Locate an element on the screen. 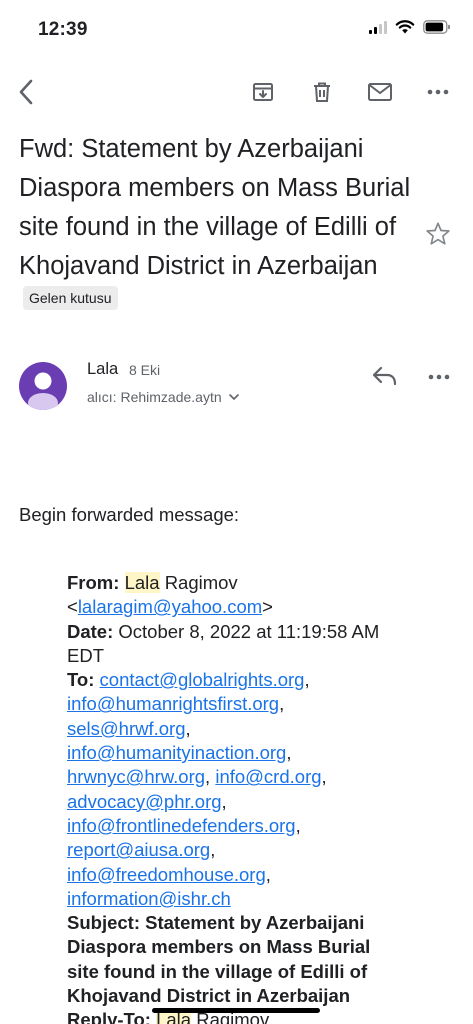 The width and height of the screenshot is (473, 1024). trash-icon is located at coordinates (322, 92).